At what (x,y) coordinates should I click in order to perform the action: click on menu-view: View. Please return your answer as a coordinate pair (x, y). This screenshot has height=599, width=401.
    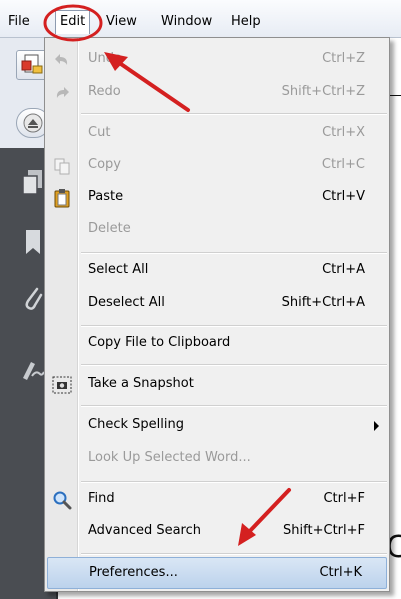
    Looking at the image, I should click on (121, 22).